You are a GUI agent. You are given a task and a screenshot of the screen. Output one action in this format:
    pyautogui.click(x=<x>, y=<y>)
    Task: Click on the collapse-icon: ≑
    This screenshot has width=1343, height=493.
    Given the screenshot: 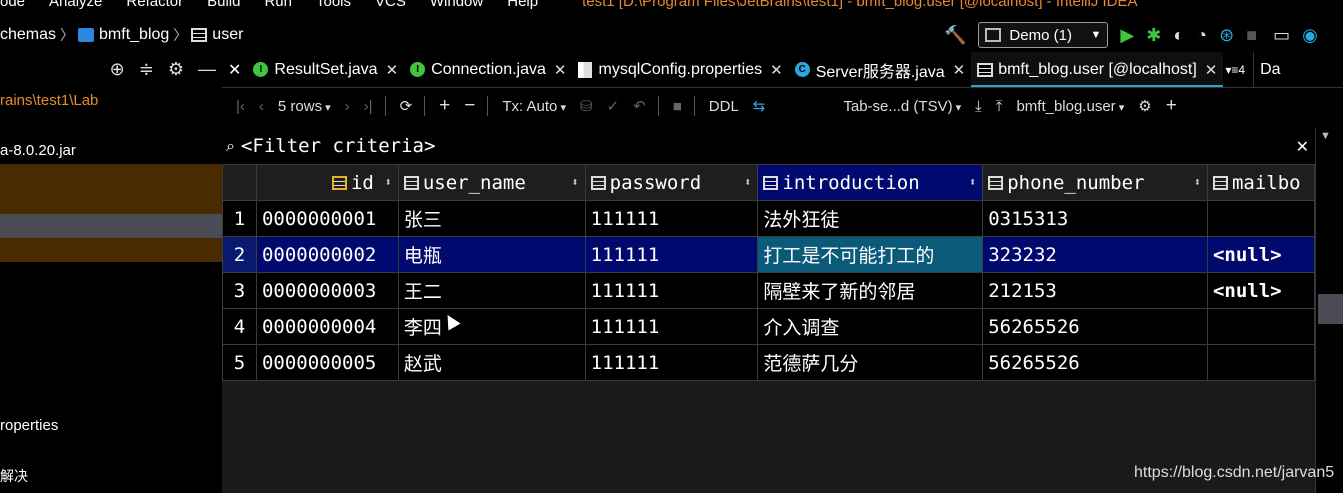 What is the action you would take?
    pyautogui.click(x=146, y=69)
    